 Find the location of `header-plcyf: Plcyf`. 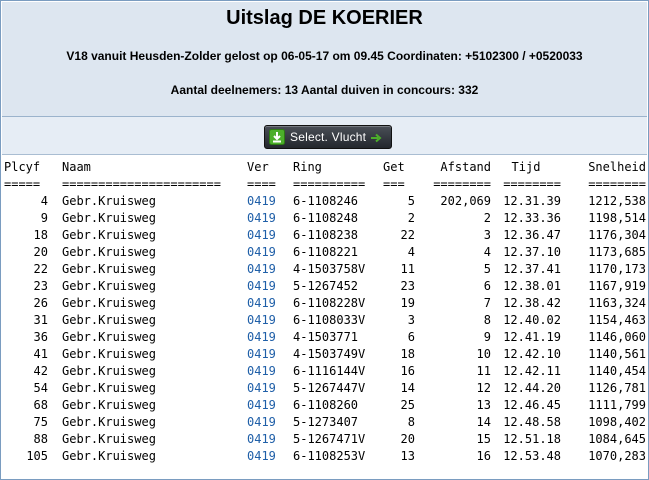

header-plcyf: Plcyf is located at coordinates (22, 167).